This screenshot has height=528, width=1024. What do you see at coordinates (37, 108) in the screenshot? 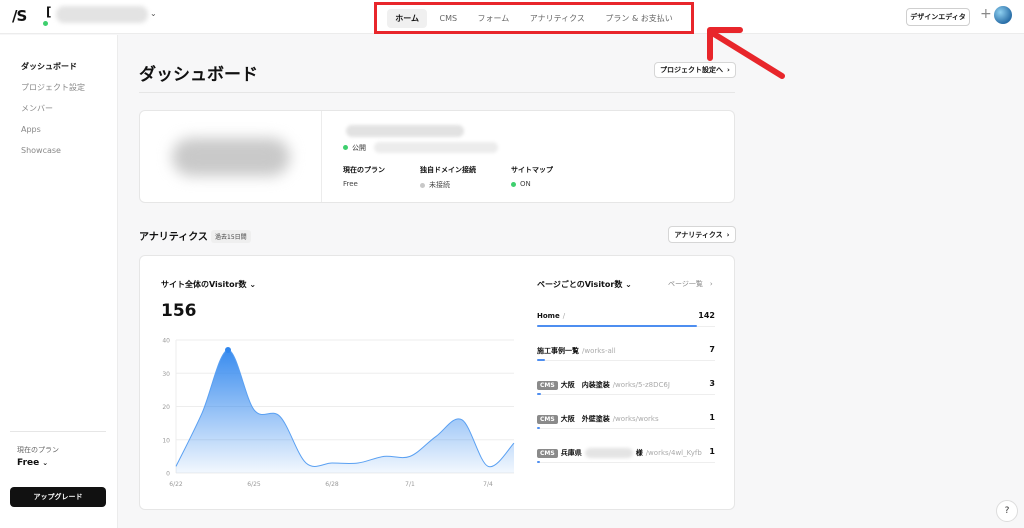
I see `sidebar-item-members: メンバー` at bounding box center [37, 108].